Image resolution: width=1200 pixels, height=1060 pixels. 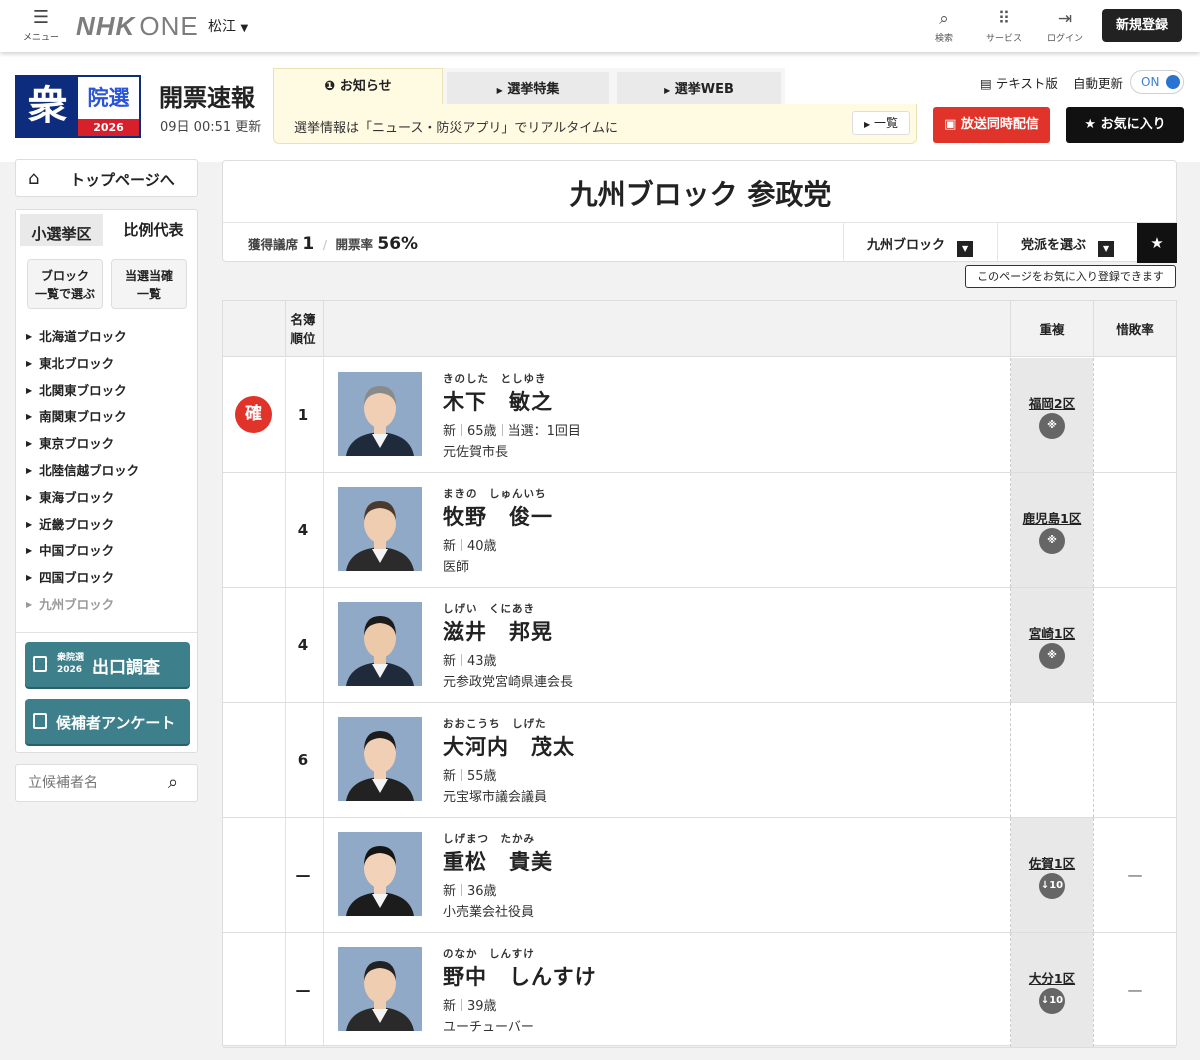 What do you see at coordinates (1135, 329) in the screenshot?
I see `col-loss-rate-header: 惜敗率` at bounding box center [1135, 329].